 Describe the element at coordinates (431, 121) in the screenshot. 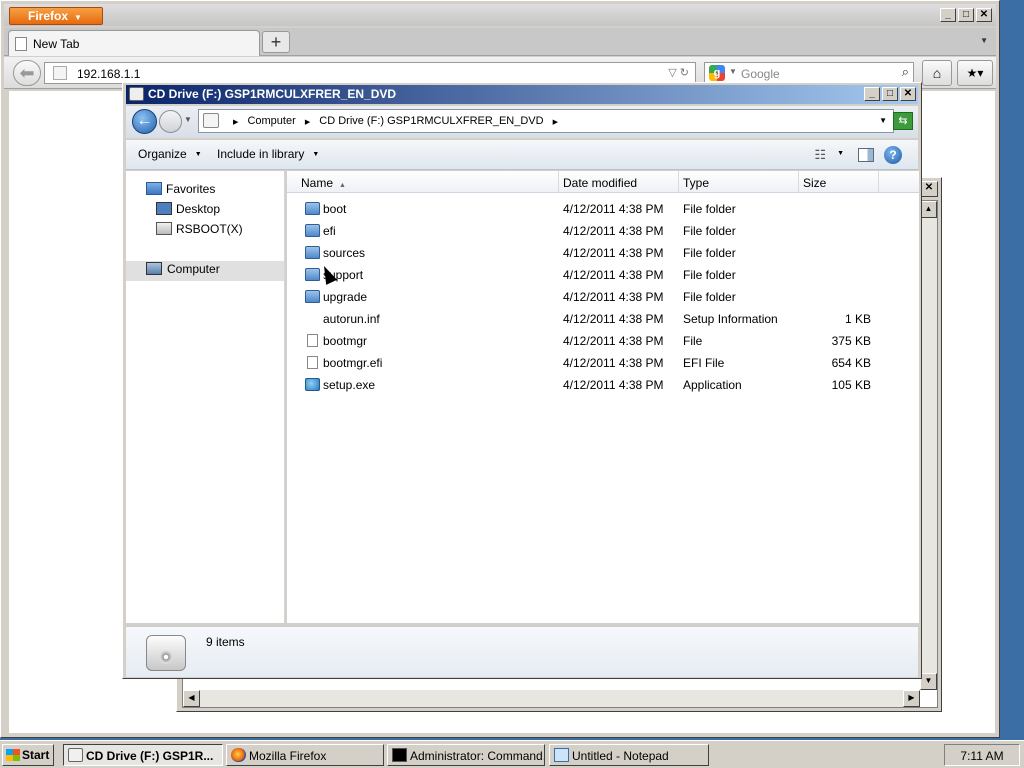

I see `breadcrumb-cd-drive: CD Drive (F:) GSP1RMCULXFRER_EN_DVD` at that location.